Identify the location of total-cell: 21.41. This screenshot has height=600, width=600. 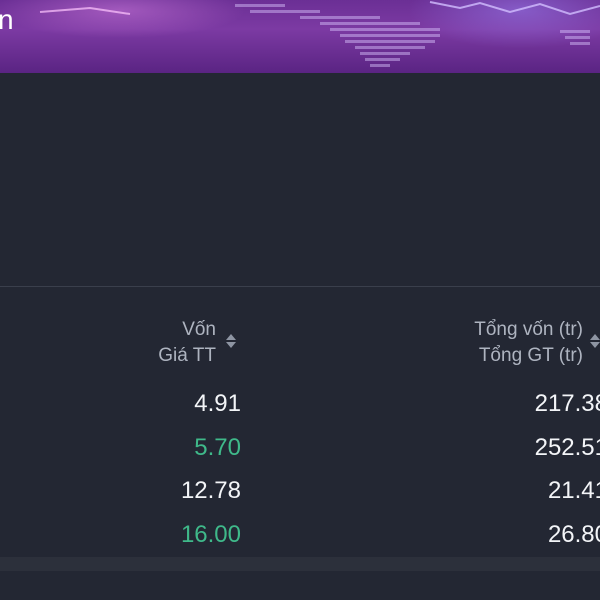
(573, 490).